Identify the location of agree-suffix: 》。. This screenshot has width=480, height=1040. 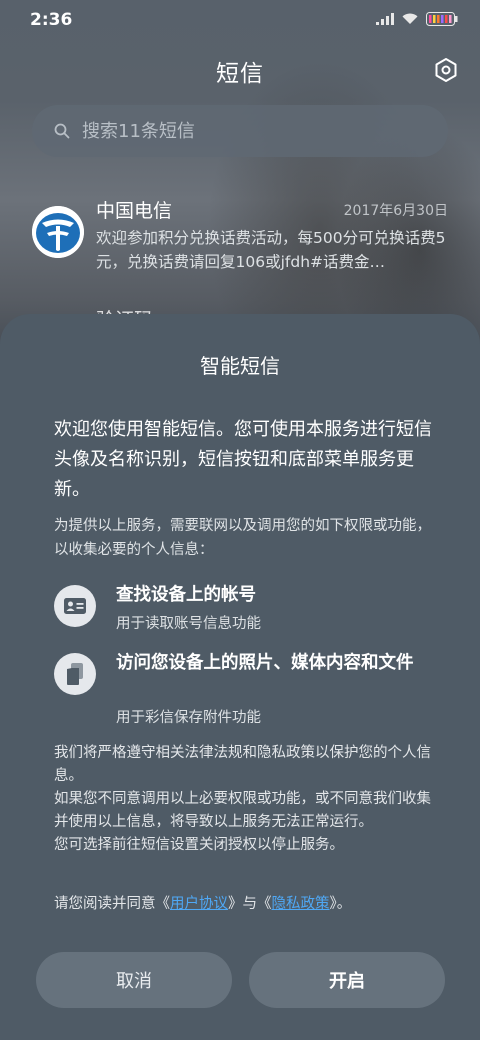
(340, 904).